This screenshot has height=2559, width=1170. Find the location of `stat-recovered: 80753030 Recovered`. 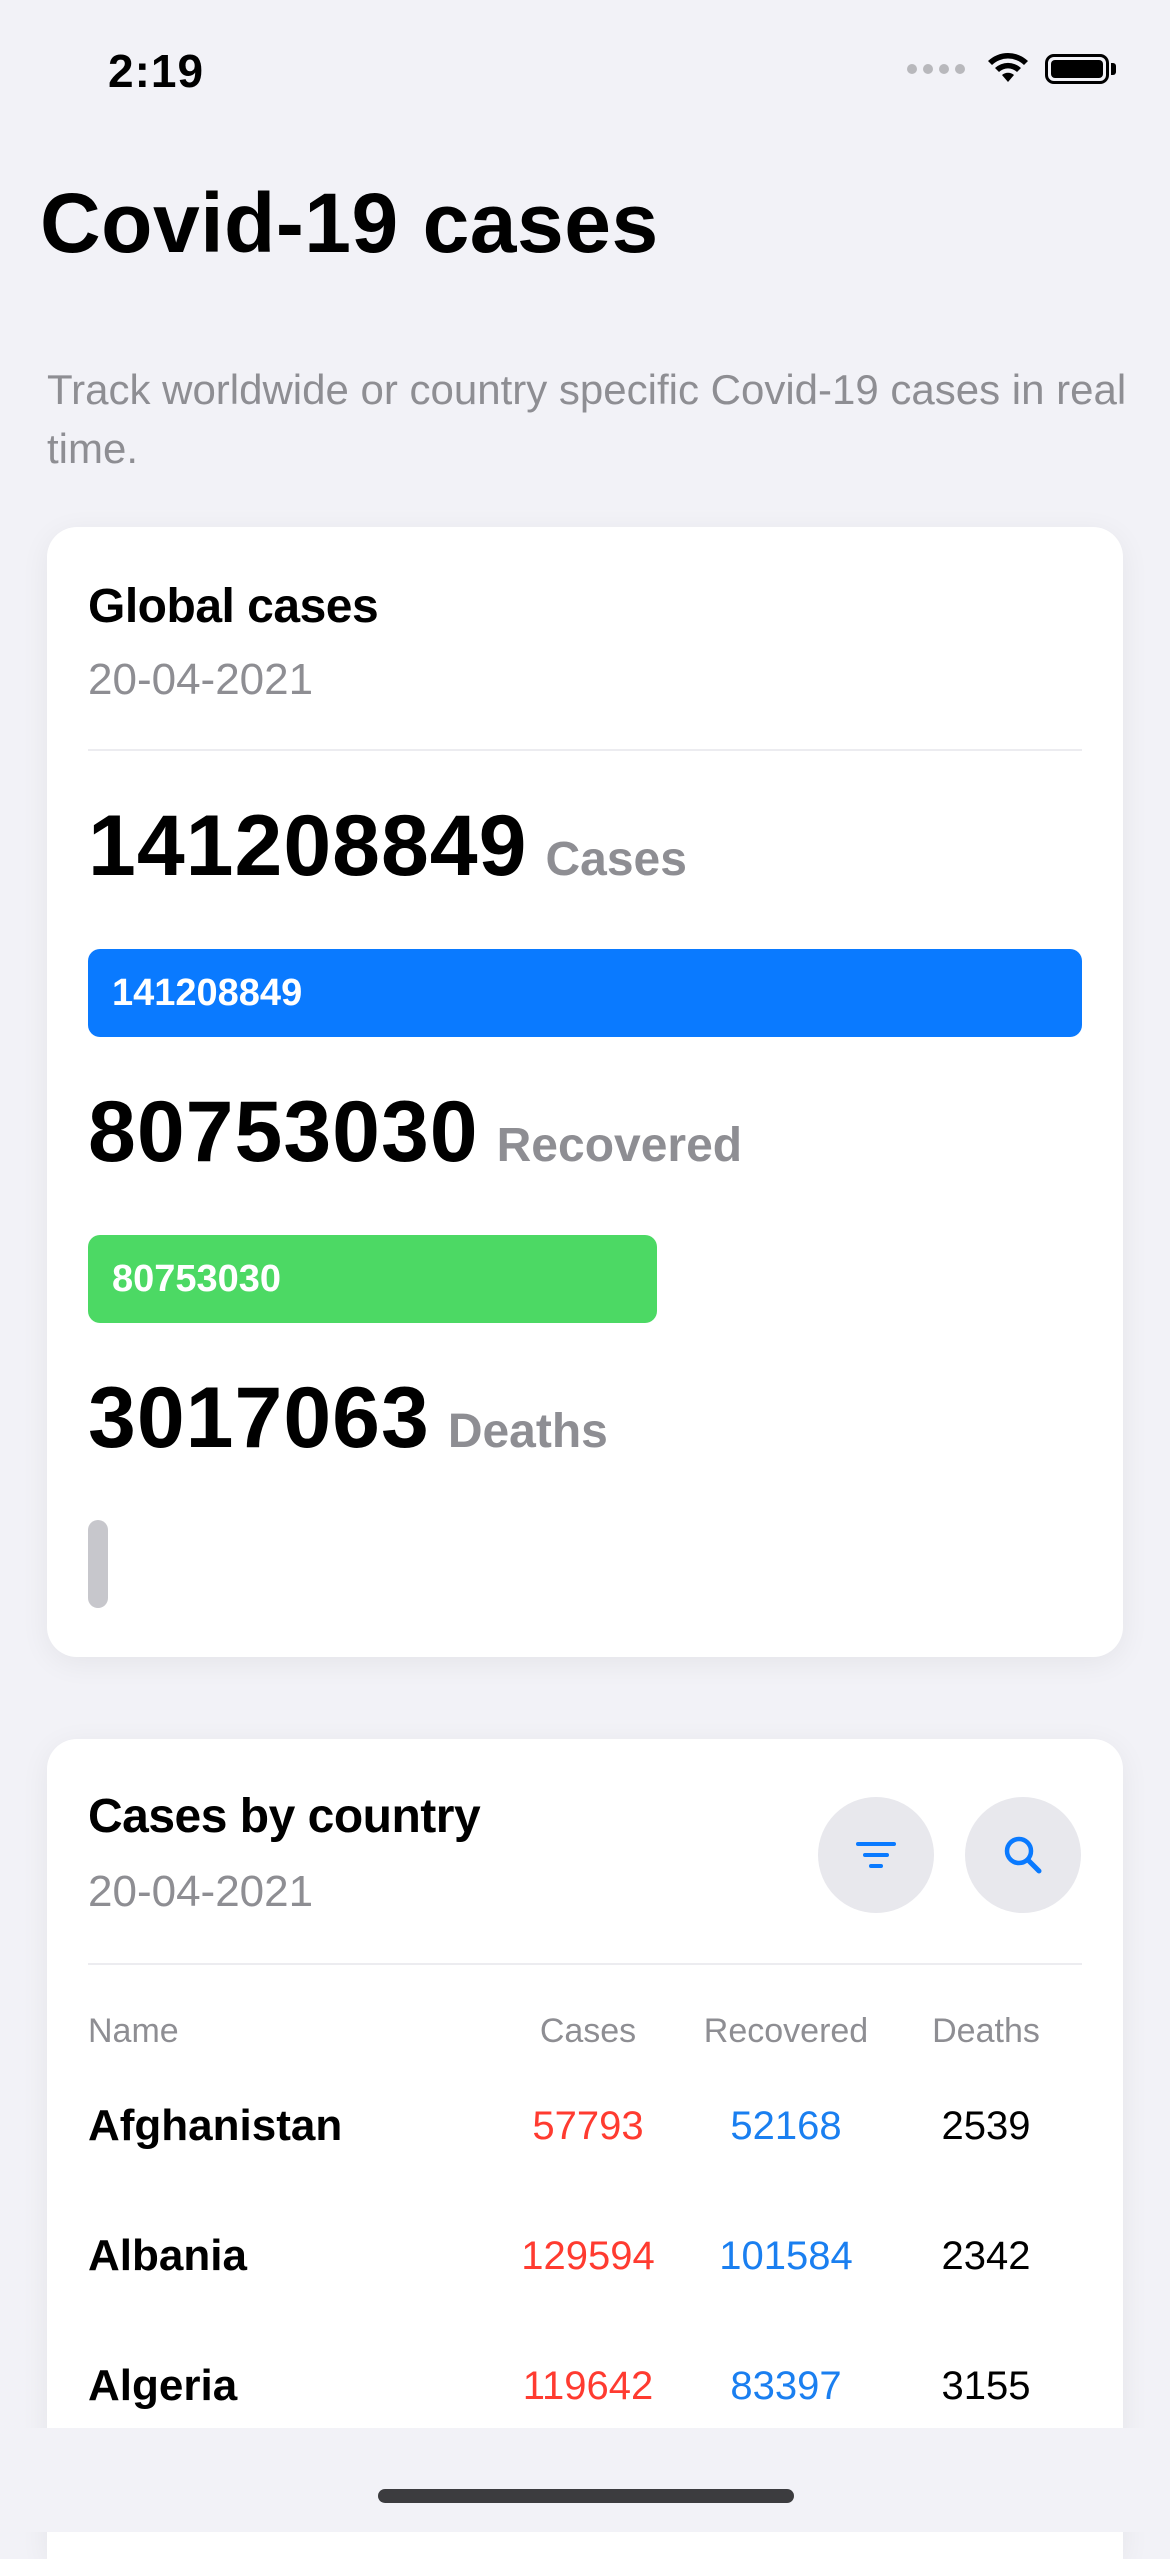

stat-recovered: 80753030 Recovered is located at coordinates (415, 1132).